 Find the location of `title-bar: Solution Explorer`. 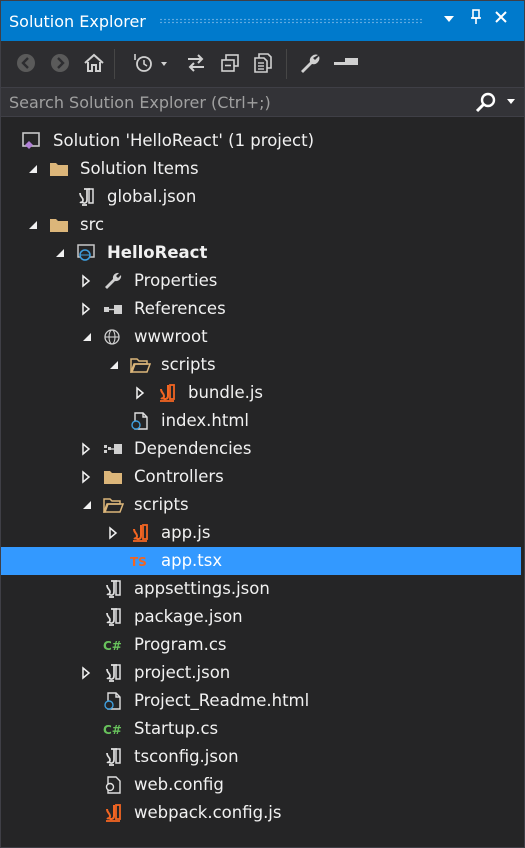

title-bar: Solution Explorer is located at coordinates (262, 21).